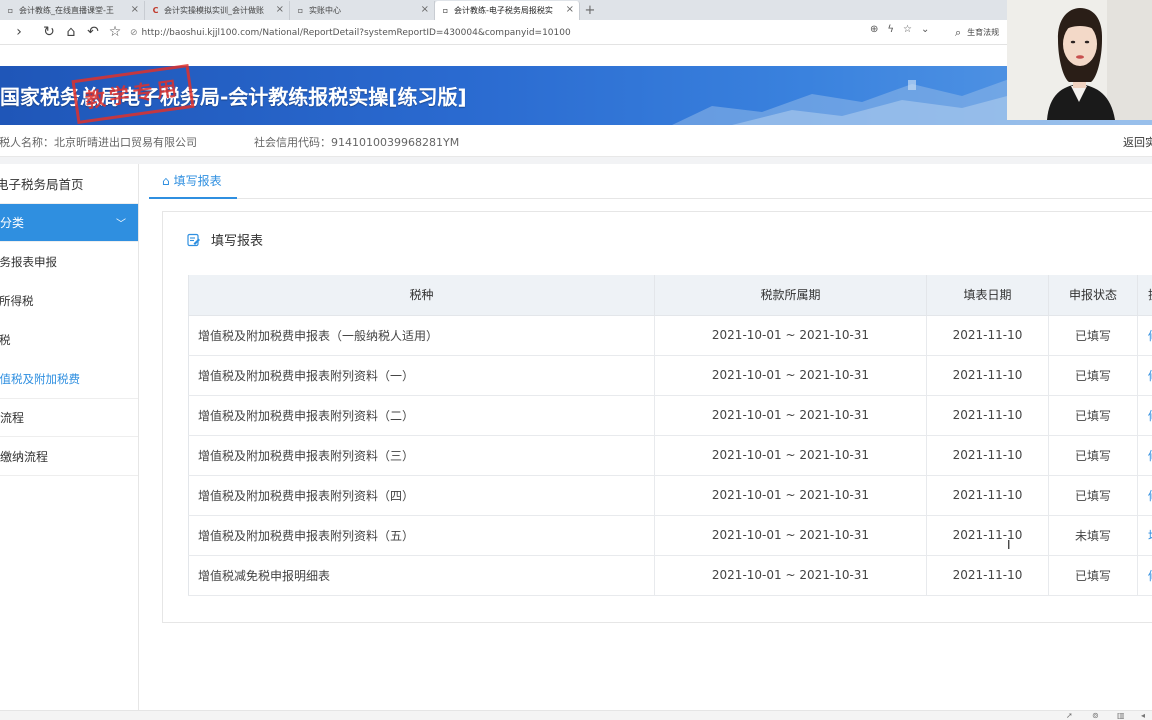 The image size is (1152, 720). Describe the element at coordinates (421, 535) in the screenshot. I see `tax-type-cell: 增值税及附加税费申报表附列资料（五）` at that location.